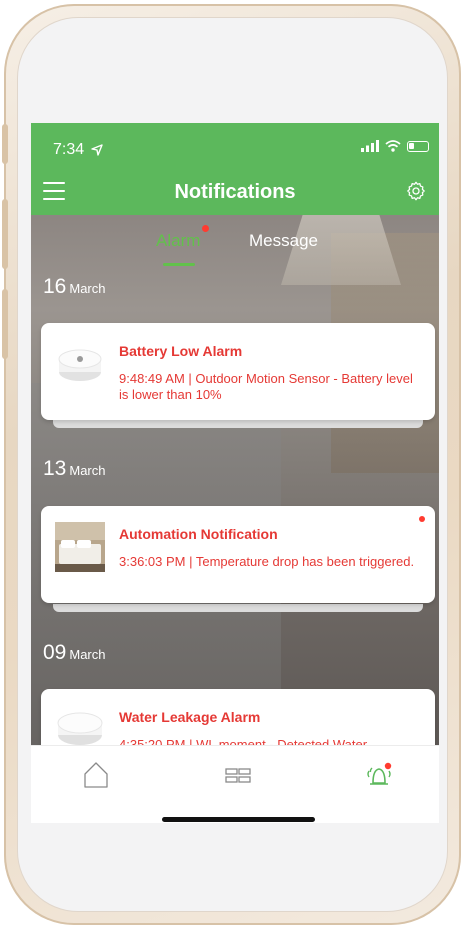  I want to click on wifi-icon, so click(393, 146).